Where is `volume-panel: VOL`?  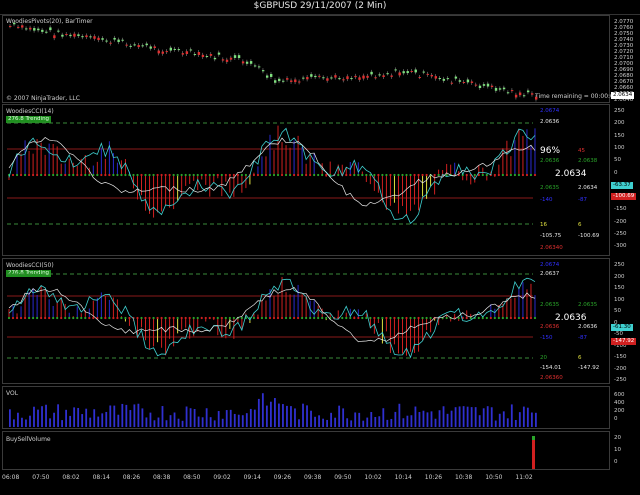
volume-panel: VOL is located at coordinates (306, 407).